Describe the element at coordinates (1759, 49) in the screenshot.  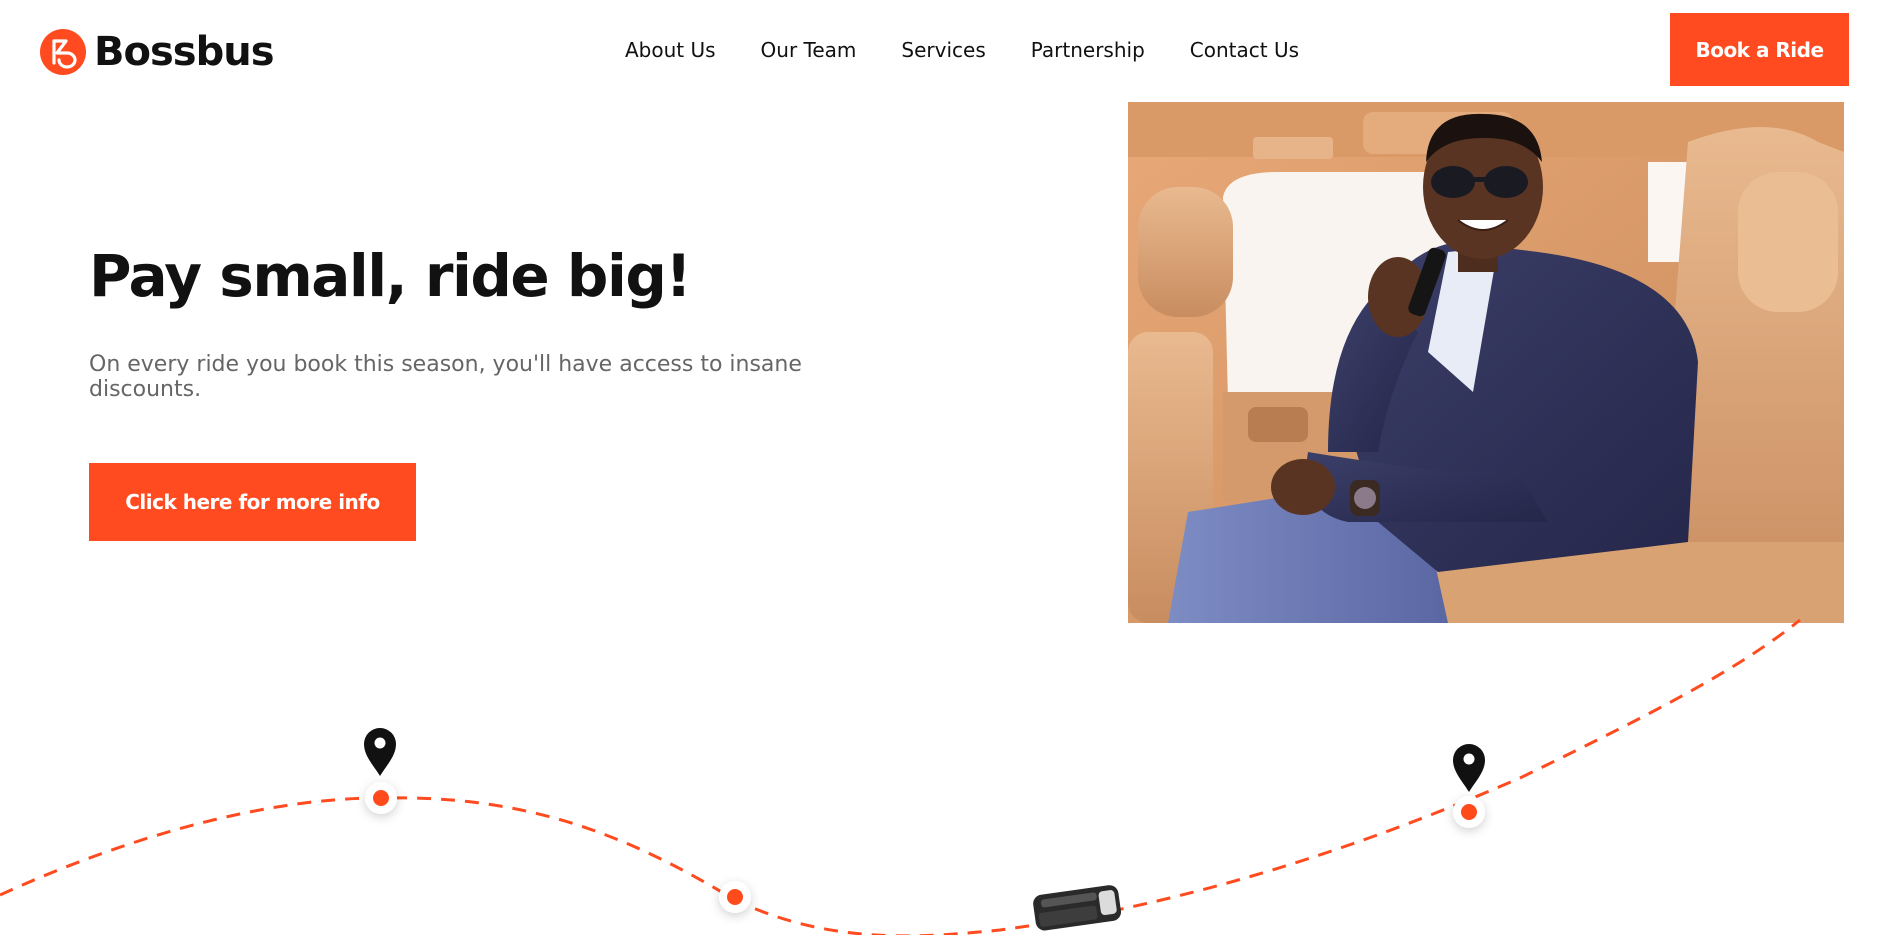
I see `book-a-ride-button: Book a Ride` at that location.